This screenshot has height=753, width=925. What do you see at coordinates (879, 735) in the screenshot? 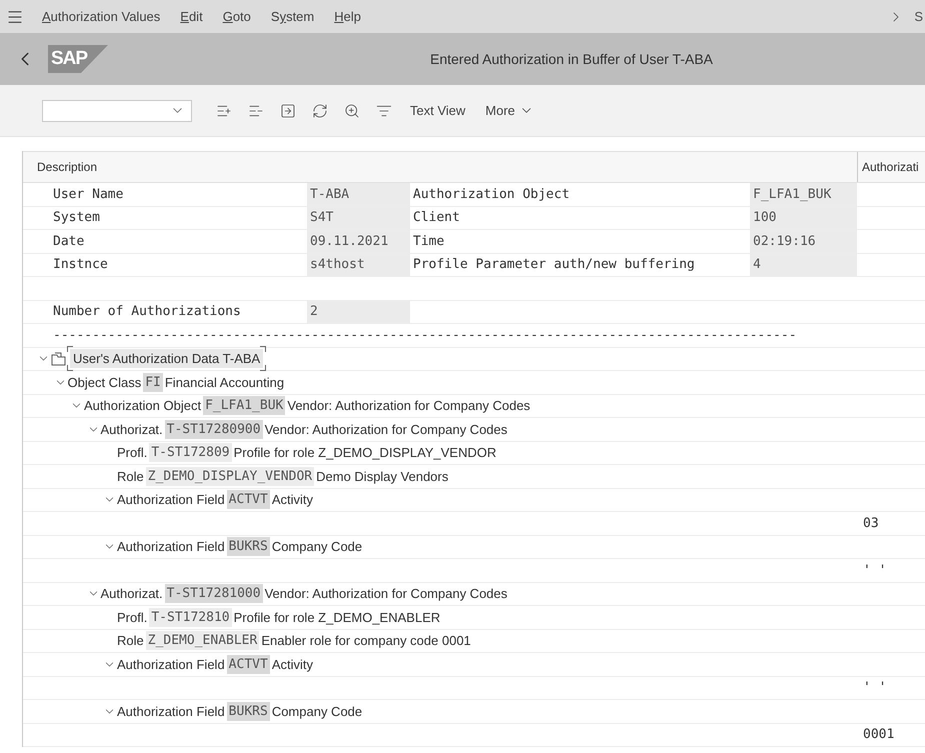
I see `authorization-value: 0001` at bounding box center [879, 735].